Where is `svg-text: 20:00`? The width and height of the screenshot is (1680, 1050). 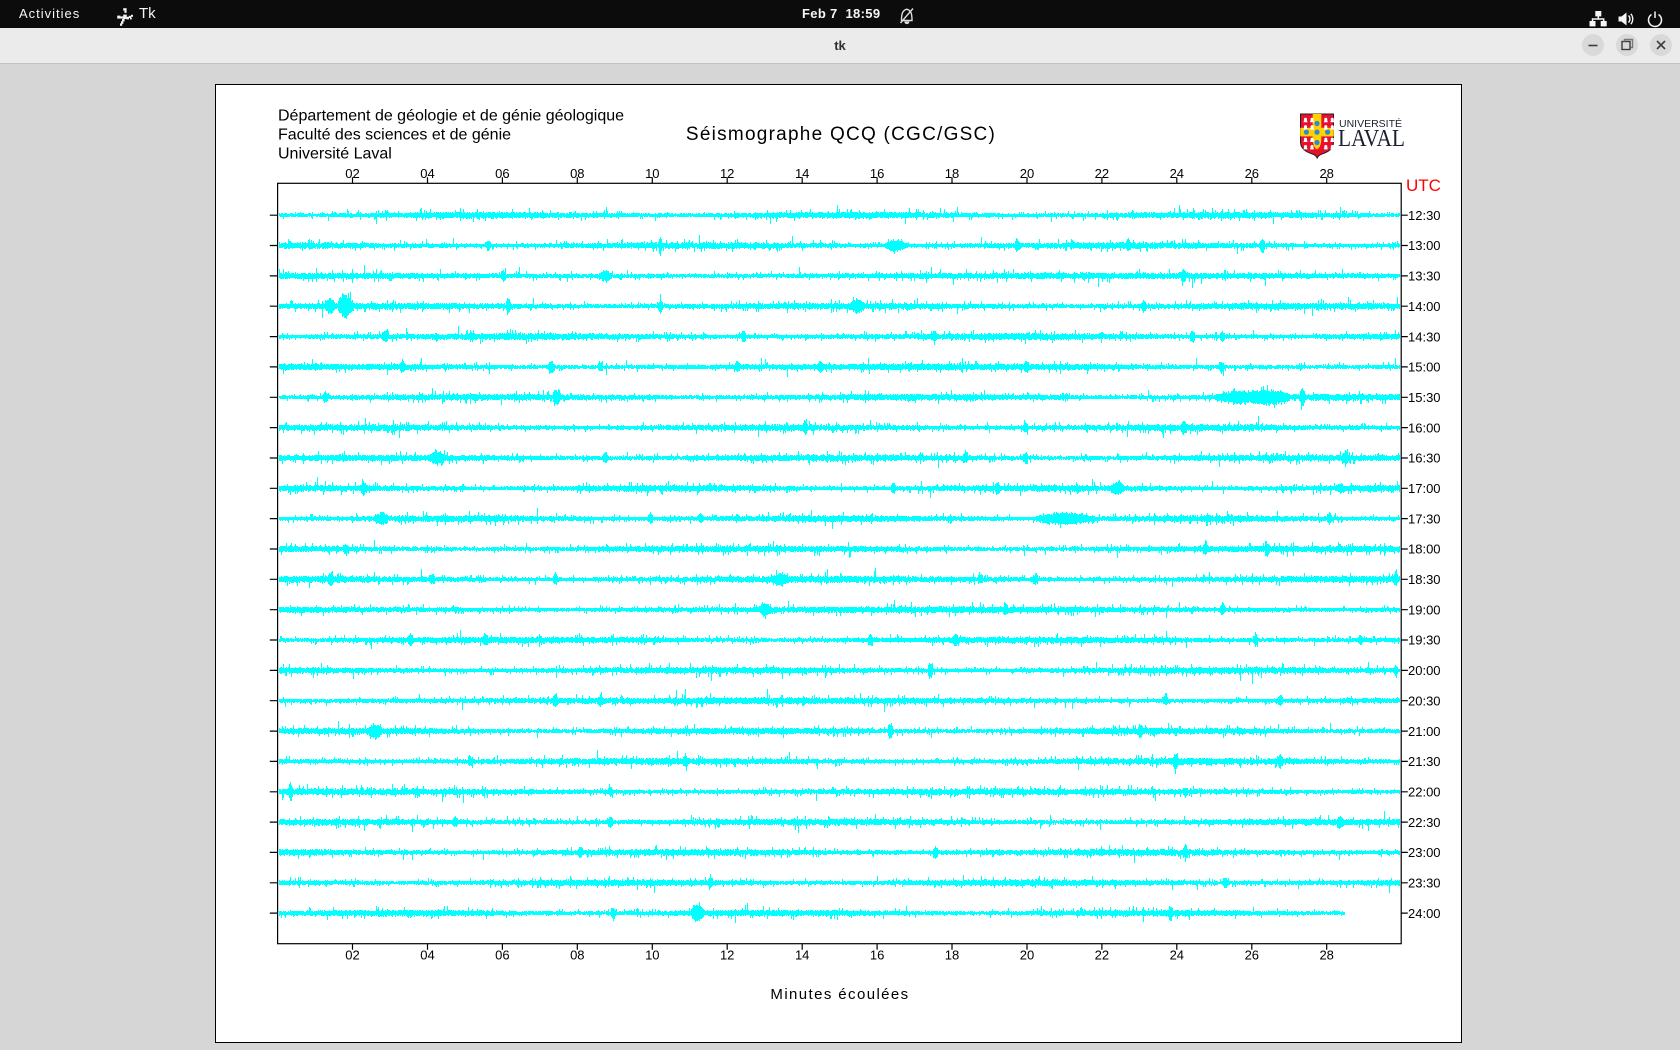
svg-text: 20:00 is located at coordinates (1424, 670).